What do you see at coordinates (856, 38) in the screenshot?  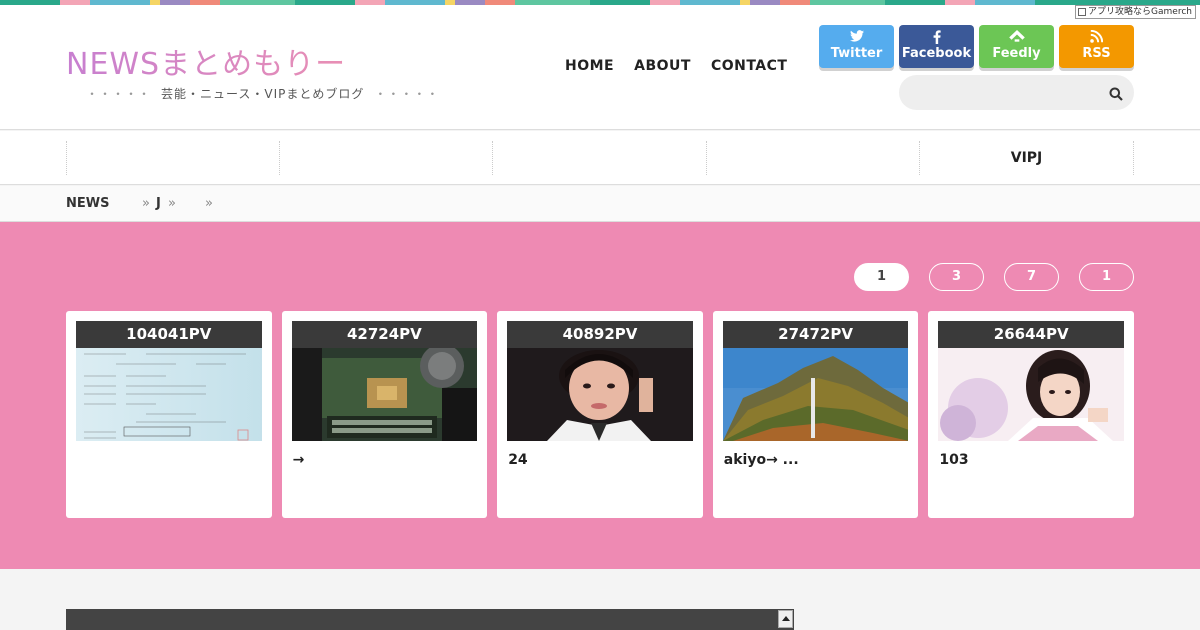 I see `twitter-icon` at bounding box center [856, 38].